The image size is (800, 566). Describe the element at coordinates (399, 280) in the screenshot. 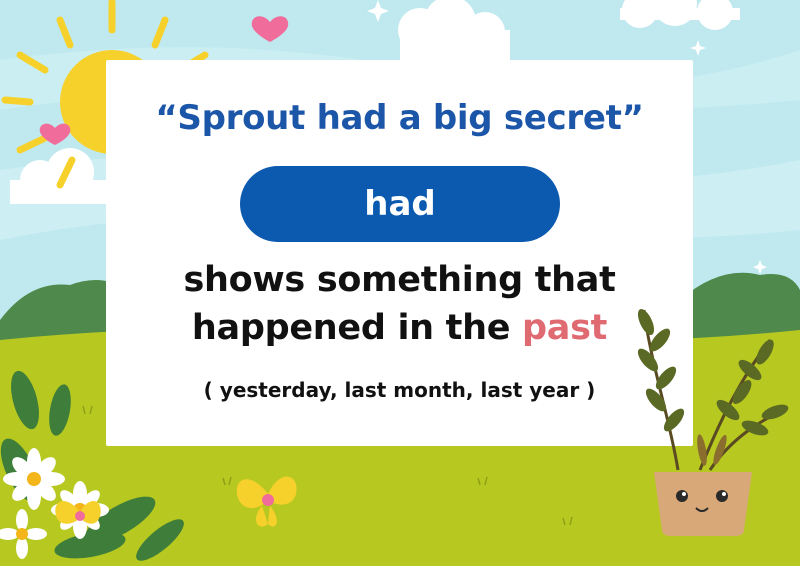

I see `explanation-line-1: shows something that` at that location.